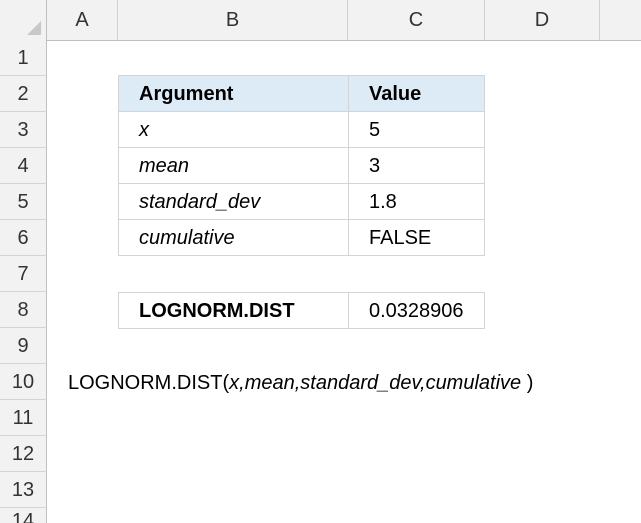 Image resolution: width=641 pixels, height=523 pixels. What do you see at coordinates (23, 346) in the screenshot?
I see `row-header-9: 9` at bounding box center [23, 346].